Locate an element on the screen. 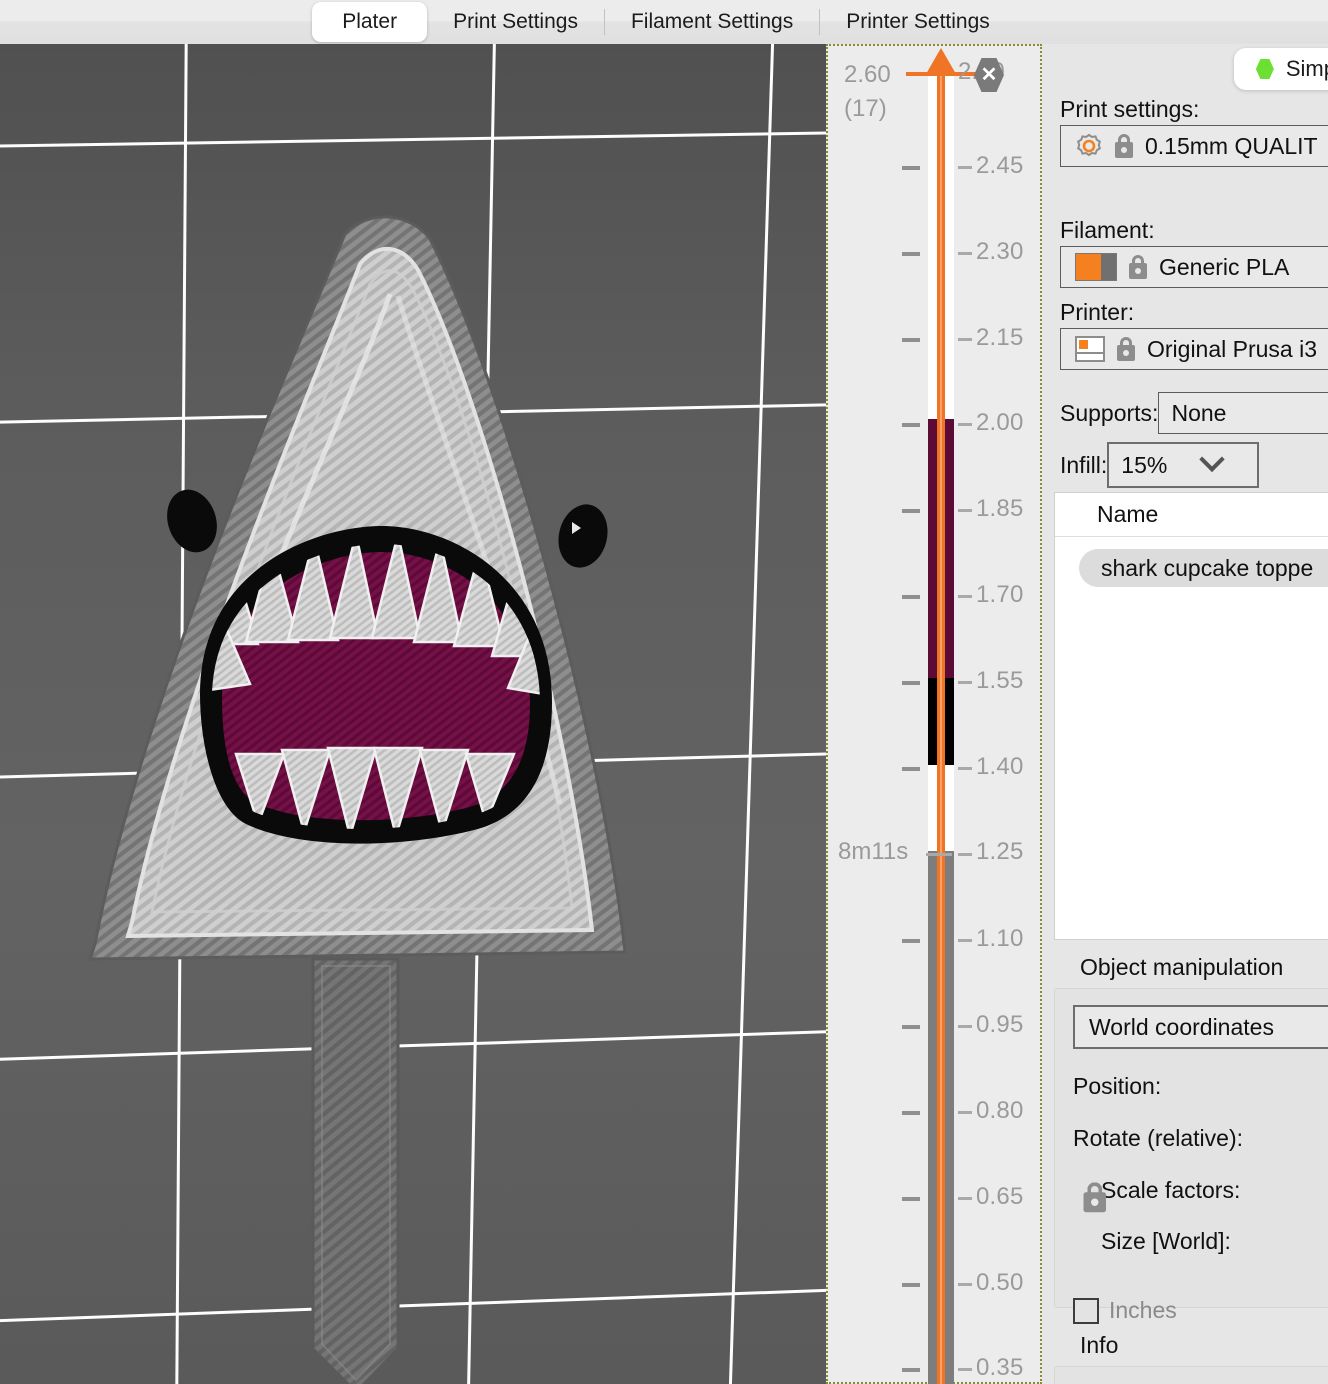 The image size is (1328, 1384). inches-label: Inches is located at coordinates (1143, 1310).